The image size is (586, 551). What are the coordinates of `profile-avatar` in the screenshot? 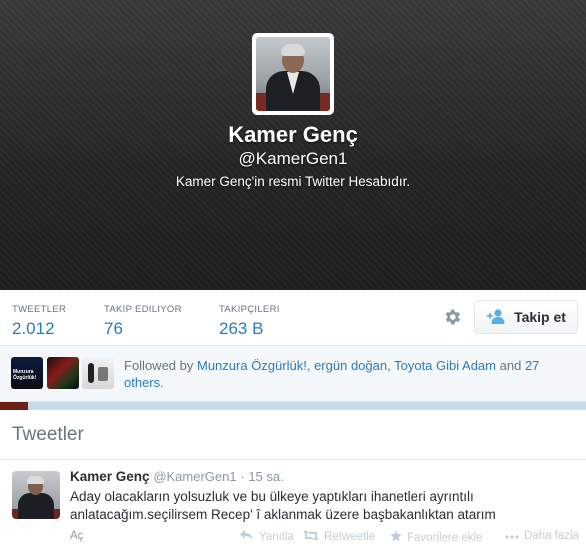 It's located at (293, 74).